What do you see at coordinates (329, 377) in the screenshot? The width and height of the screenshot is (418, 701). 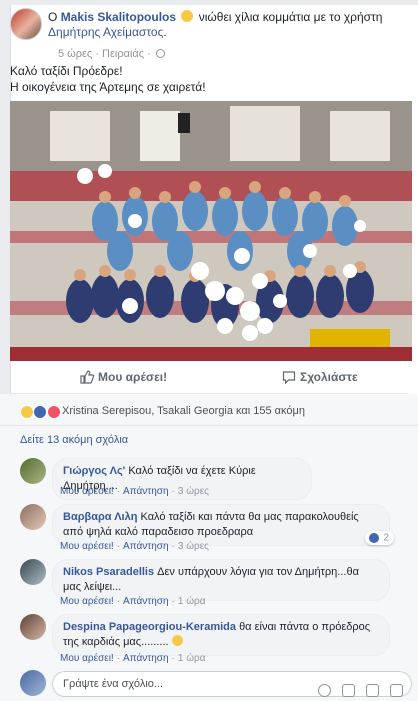 I see `comment-button-label: Σχολιάστε` at bounding box center [329, 377].